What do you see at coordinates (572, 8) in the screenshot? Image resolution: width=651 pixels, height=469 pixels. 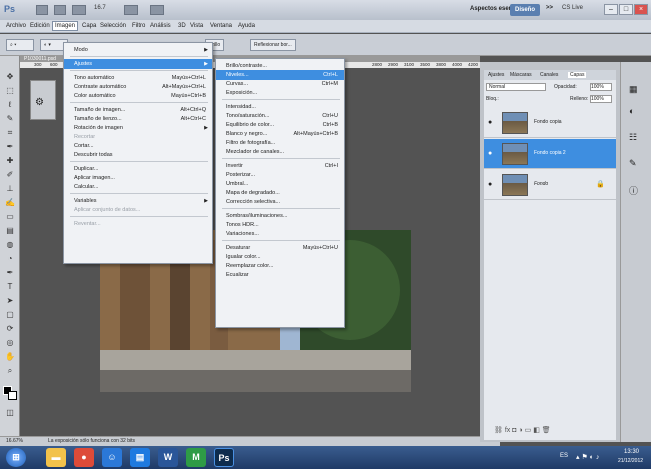 I see `cs-live-button: CS Live` at bounding box center [572, 8].